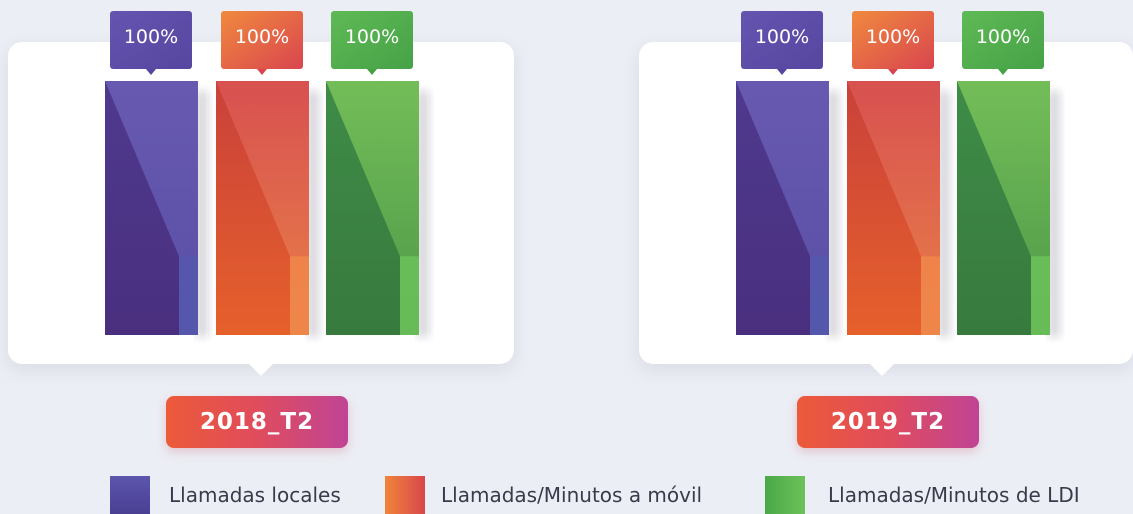  Describe the element at coordinates (405, 495) in the screenshot. I see `legend-swatch-orange` at that location.